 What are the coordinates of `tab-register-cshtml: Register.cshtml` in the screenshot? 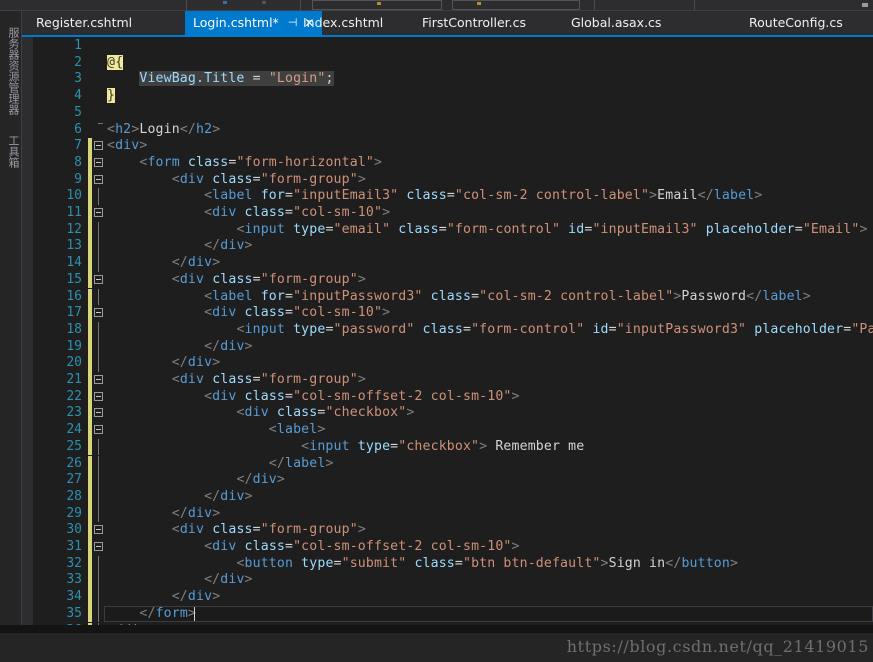 It's located at (84, 23).